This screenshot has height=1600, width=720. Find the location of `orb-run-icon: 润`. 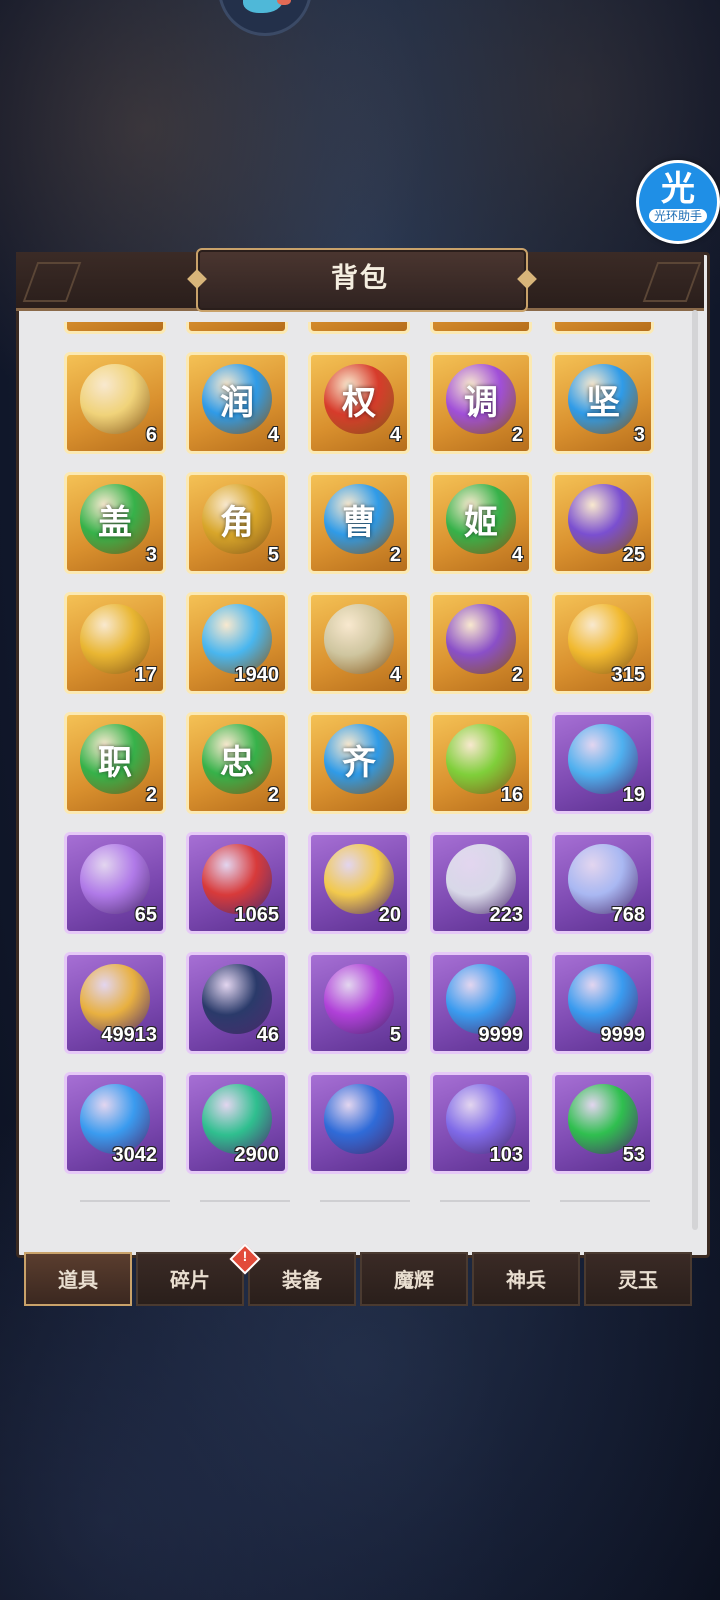

orb-run-icon: 润 is located at coordinates (237, 399).